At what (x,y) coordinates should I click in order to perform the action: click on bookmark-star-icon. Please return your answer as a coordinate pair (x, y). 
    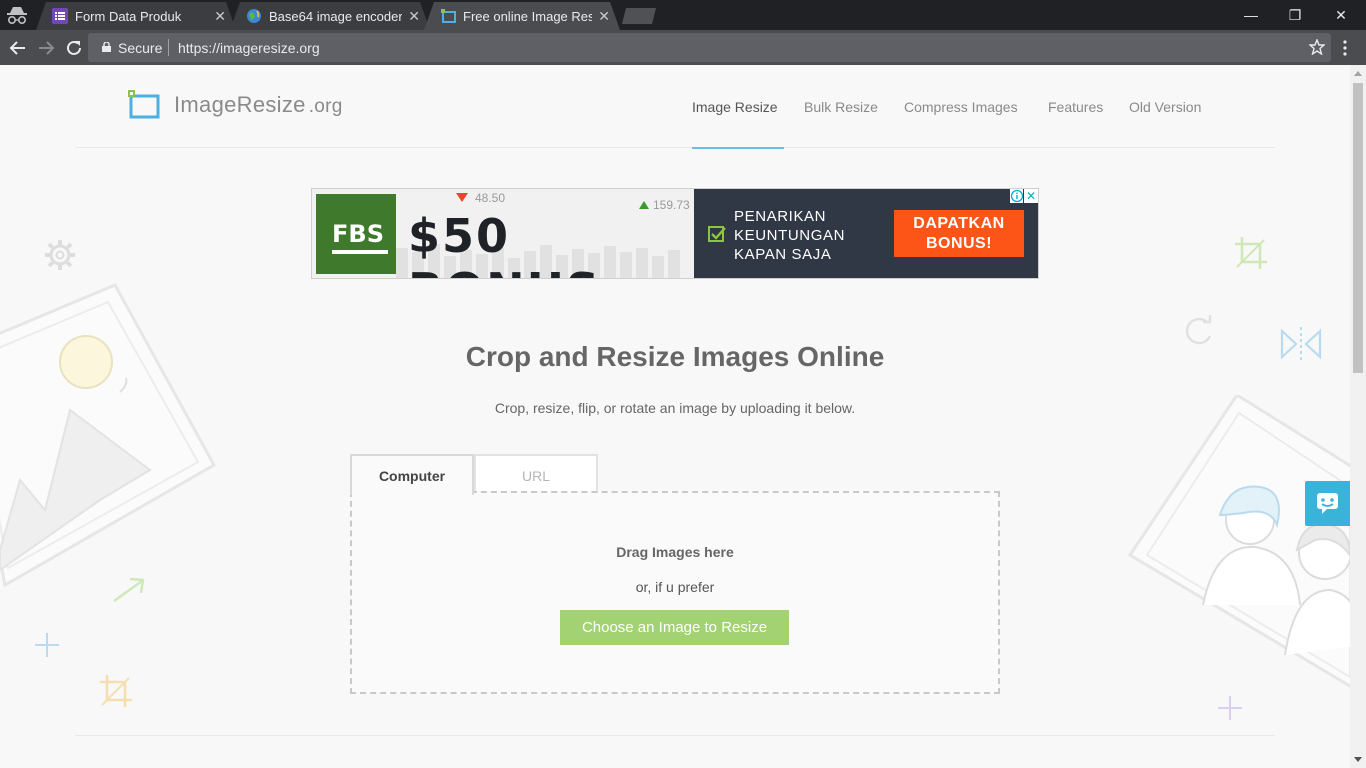
    Looking at the image, I should click on (1317, 47).